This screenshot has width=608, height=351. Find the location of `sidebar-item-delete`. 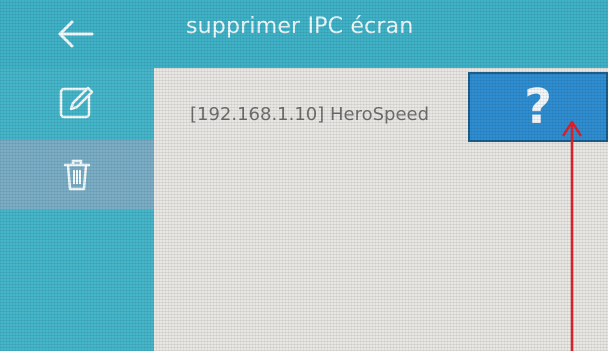

sidebar-item-delete is located at coordinates (77, 175).